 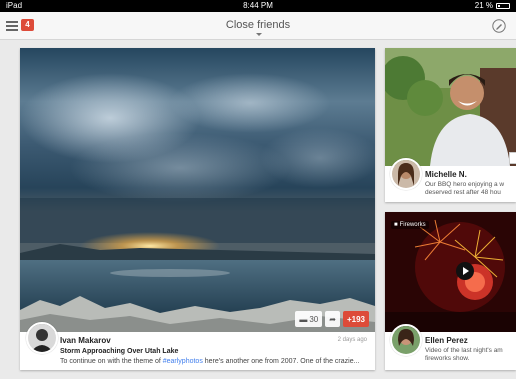 I want to click on share-icon: ➦, so click(x=332, y=319).